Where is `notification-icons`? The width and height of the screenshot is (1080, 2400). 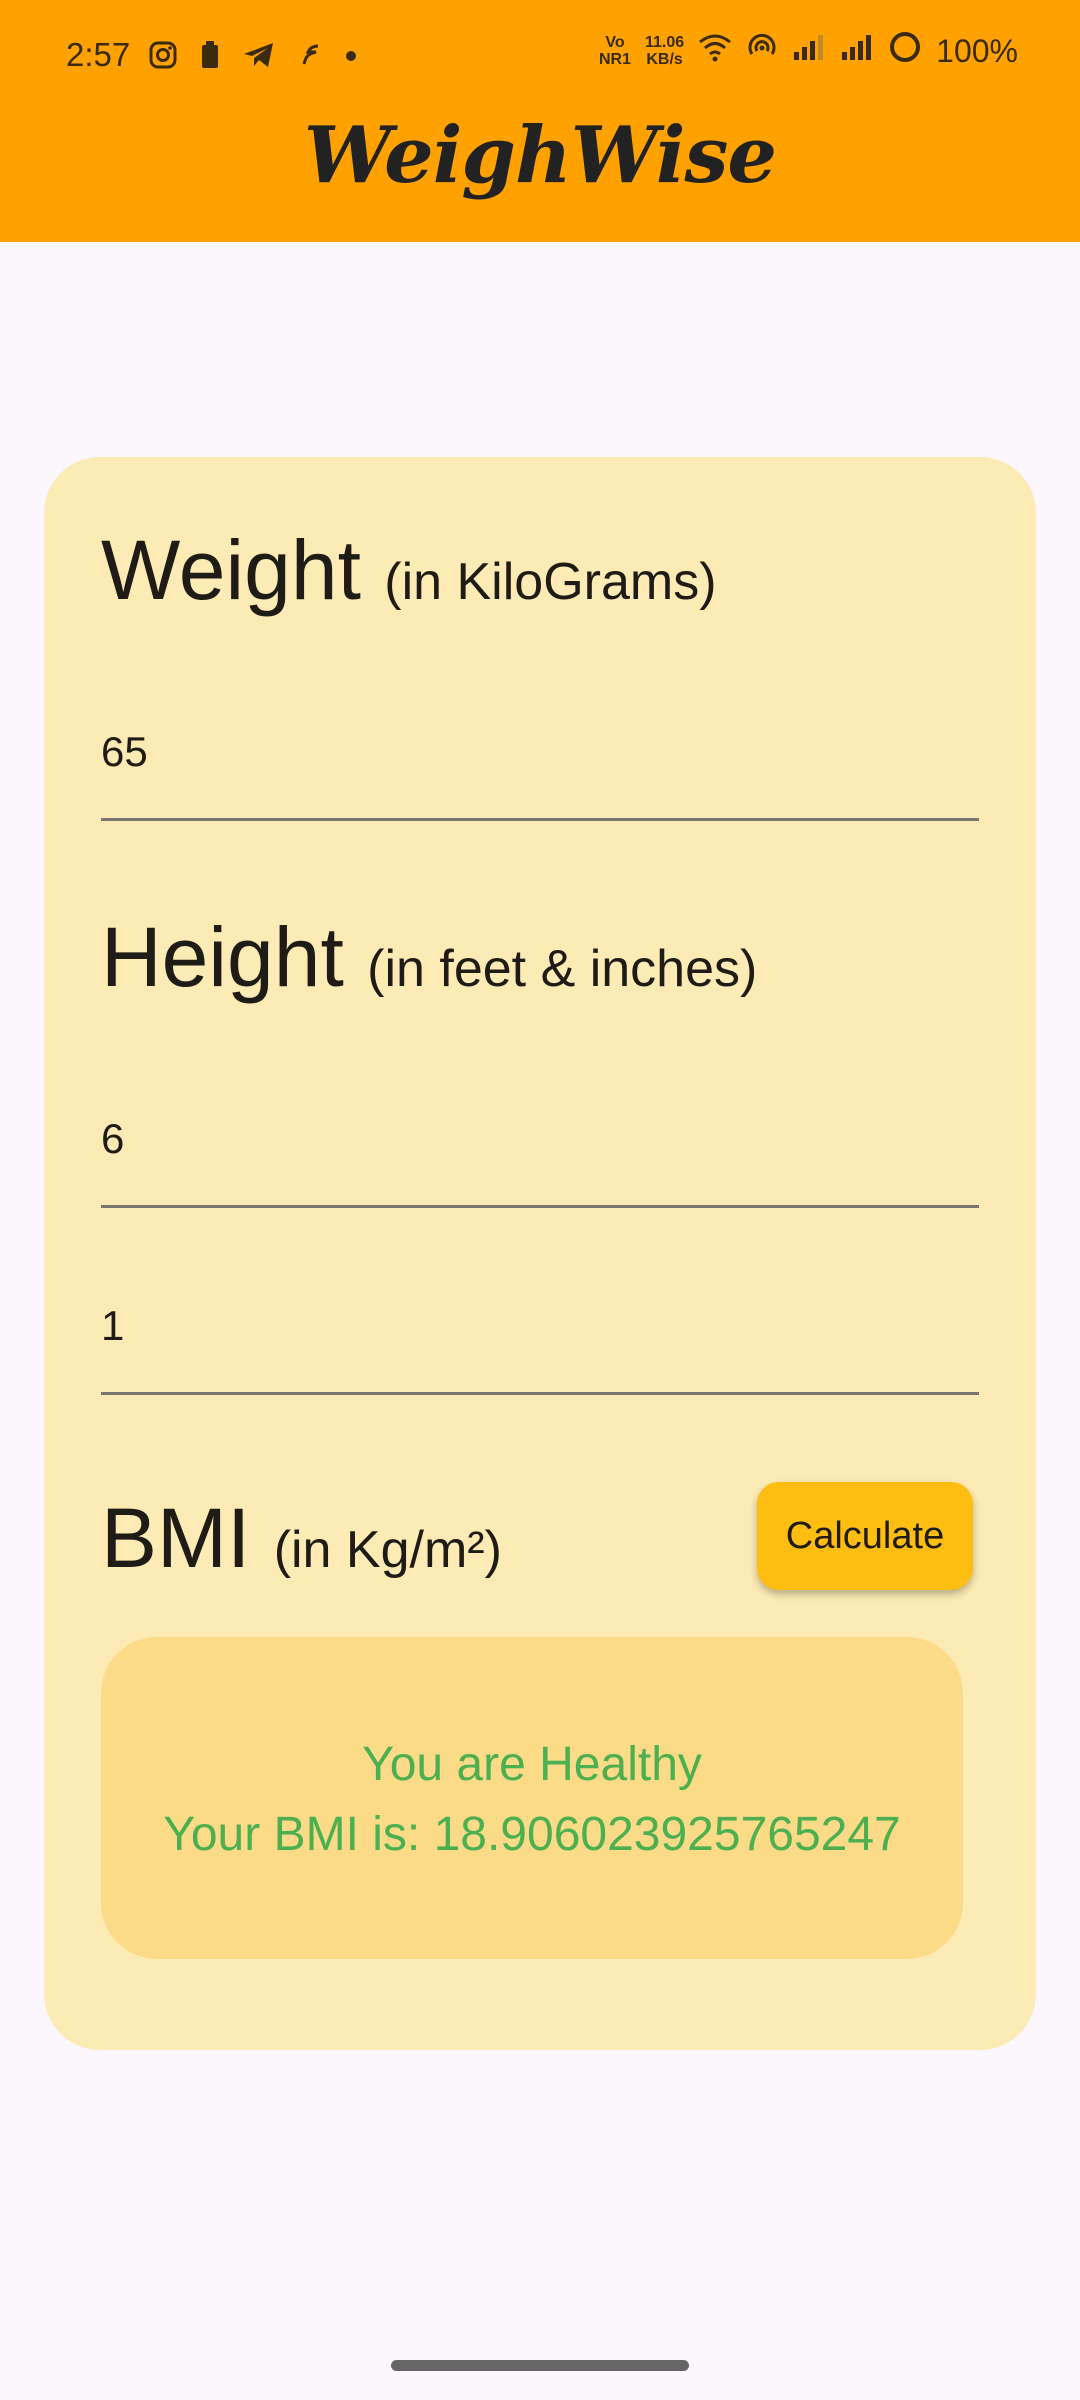 notification-icons is located at coordinates (253, 59).